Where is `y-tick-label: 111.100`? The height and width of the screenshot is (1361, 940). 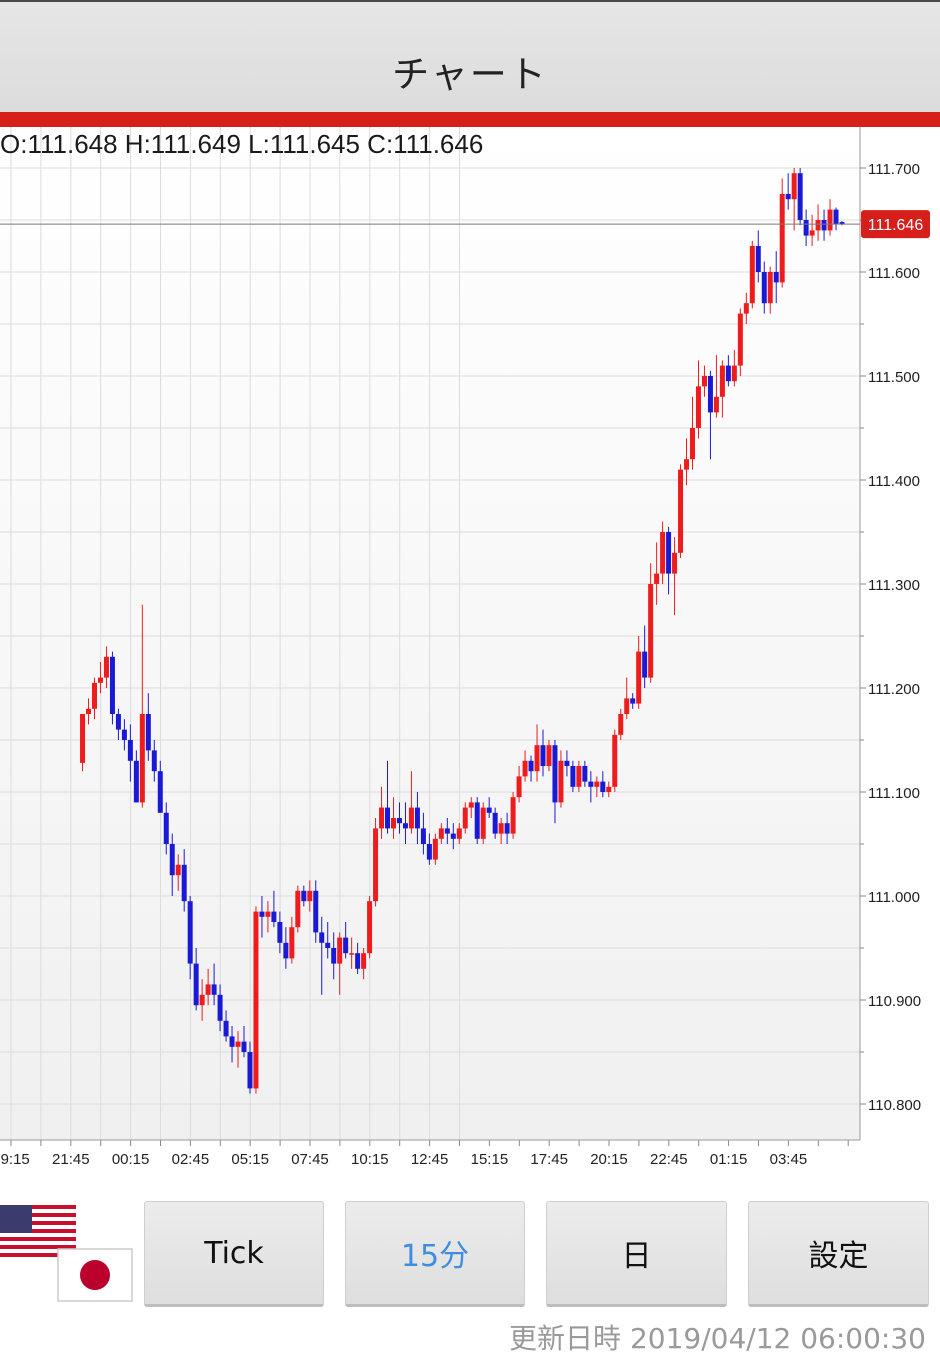
y-tick-label: 111.100 is located at coordinates (894, 793).